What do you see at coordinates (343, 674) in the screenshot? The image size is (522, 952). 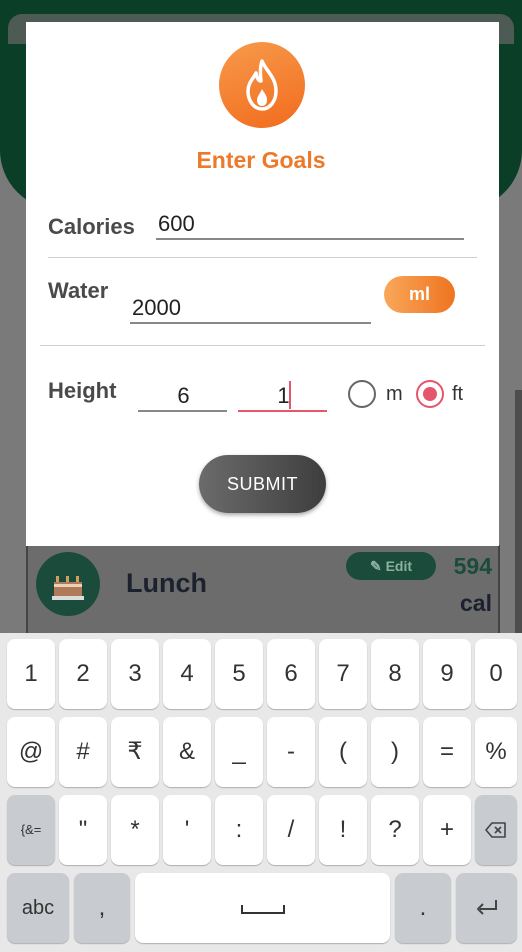 I see `key-7: 7` at bounding box center [343, 674].